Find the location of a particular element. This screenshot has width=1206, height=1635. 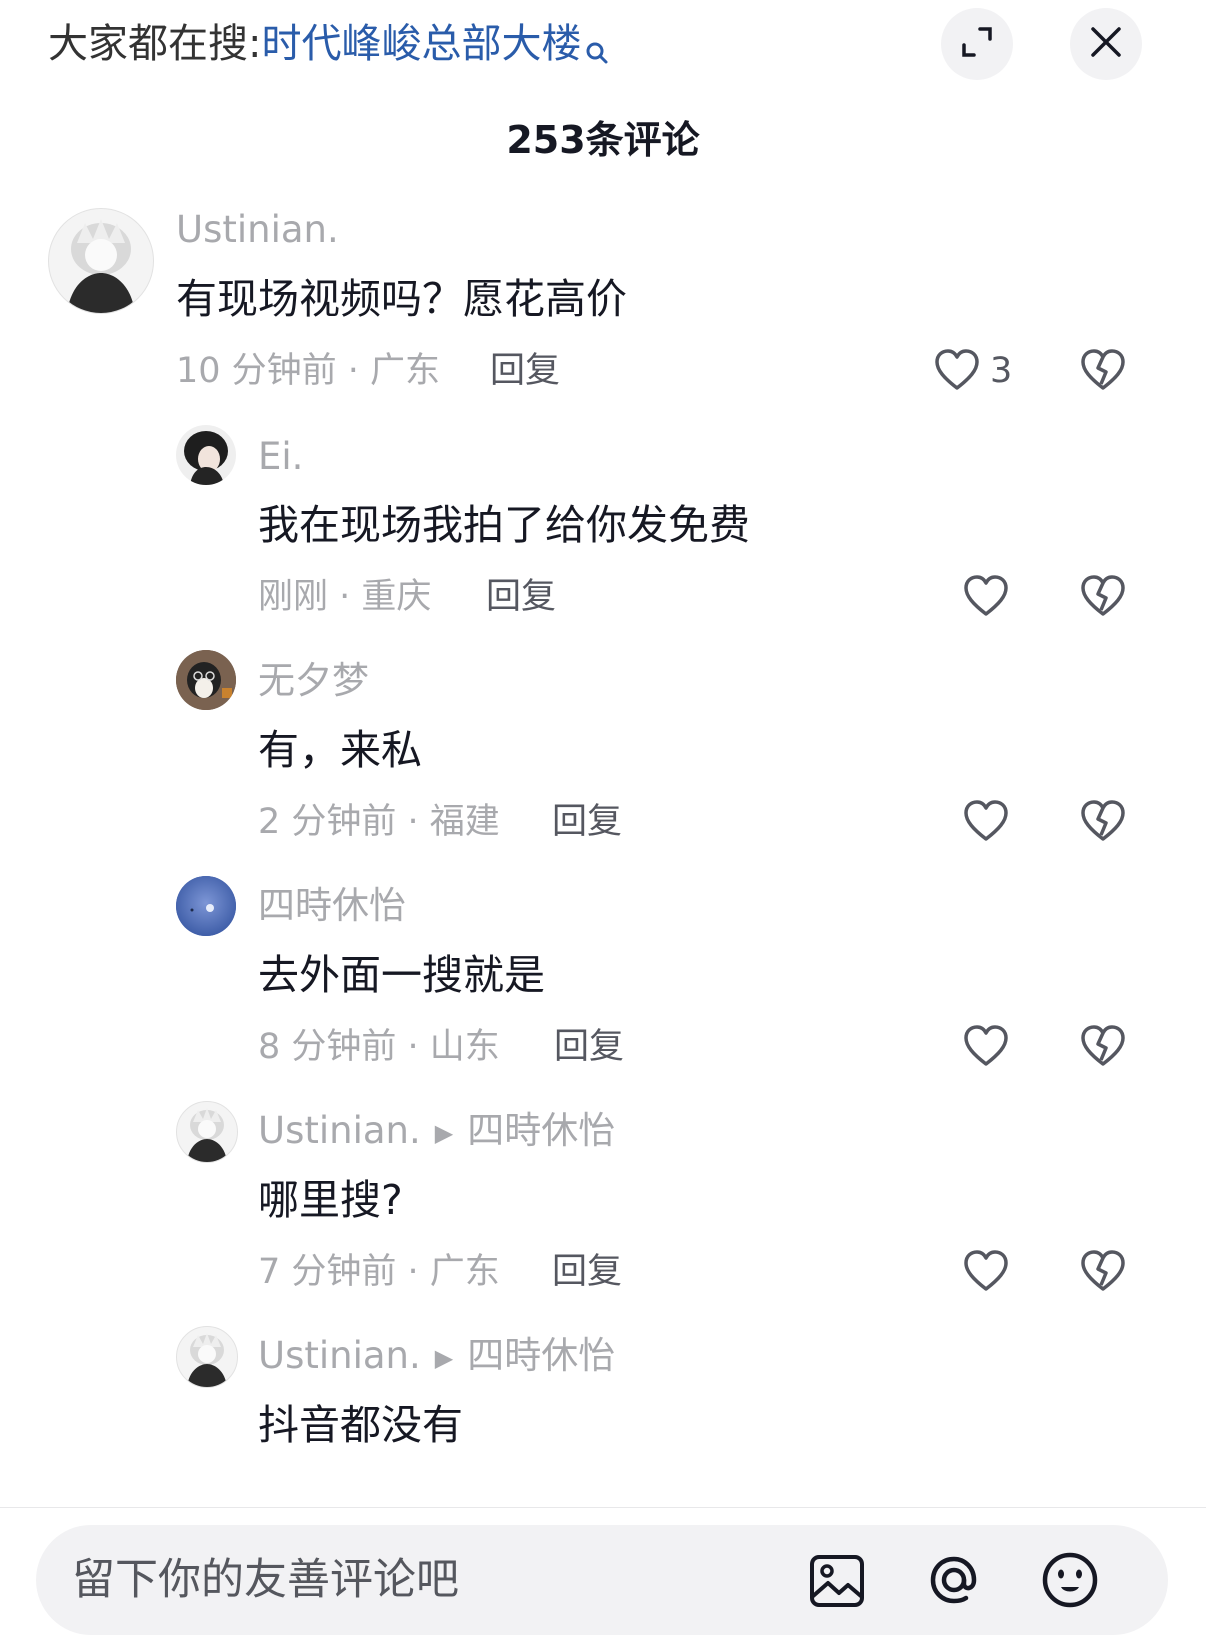

expand-icon is located at coordinates (977, 44).